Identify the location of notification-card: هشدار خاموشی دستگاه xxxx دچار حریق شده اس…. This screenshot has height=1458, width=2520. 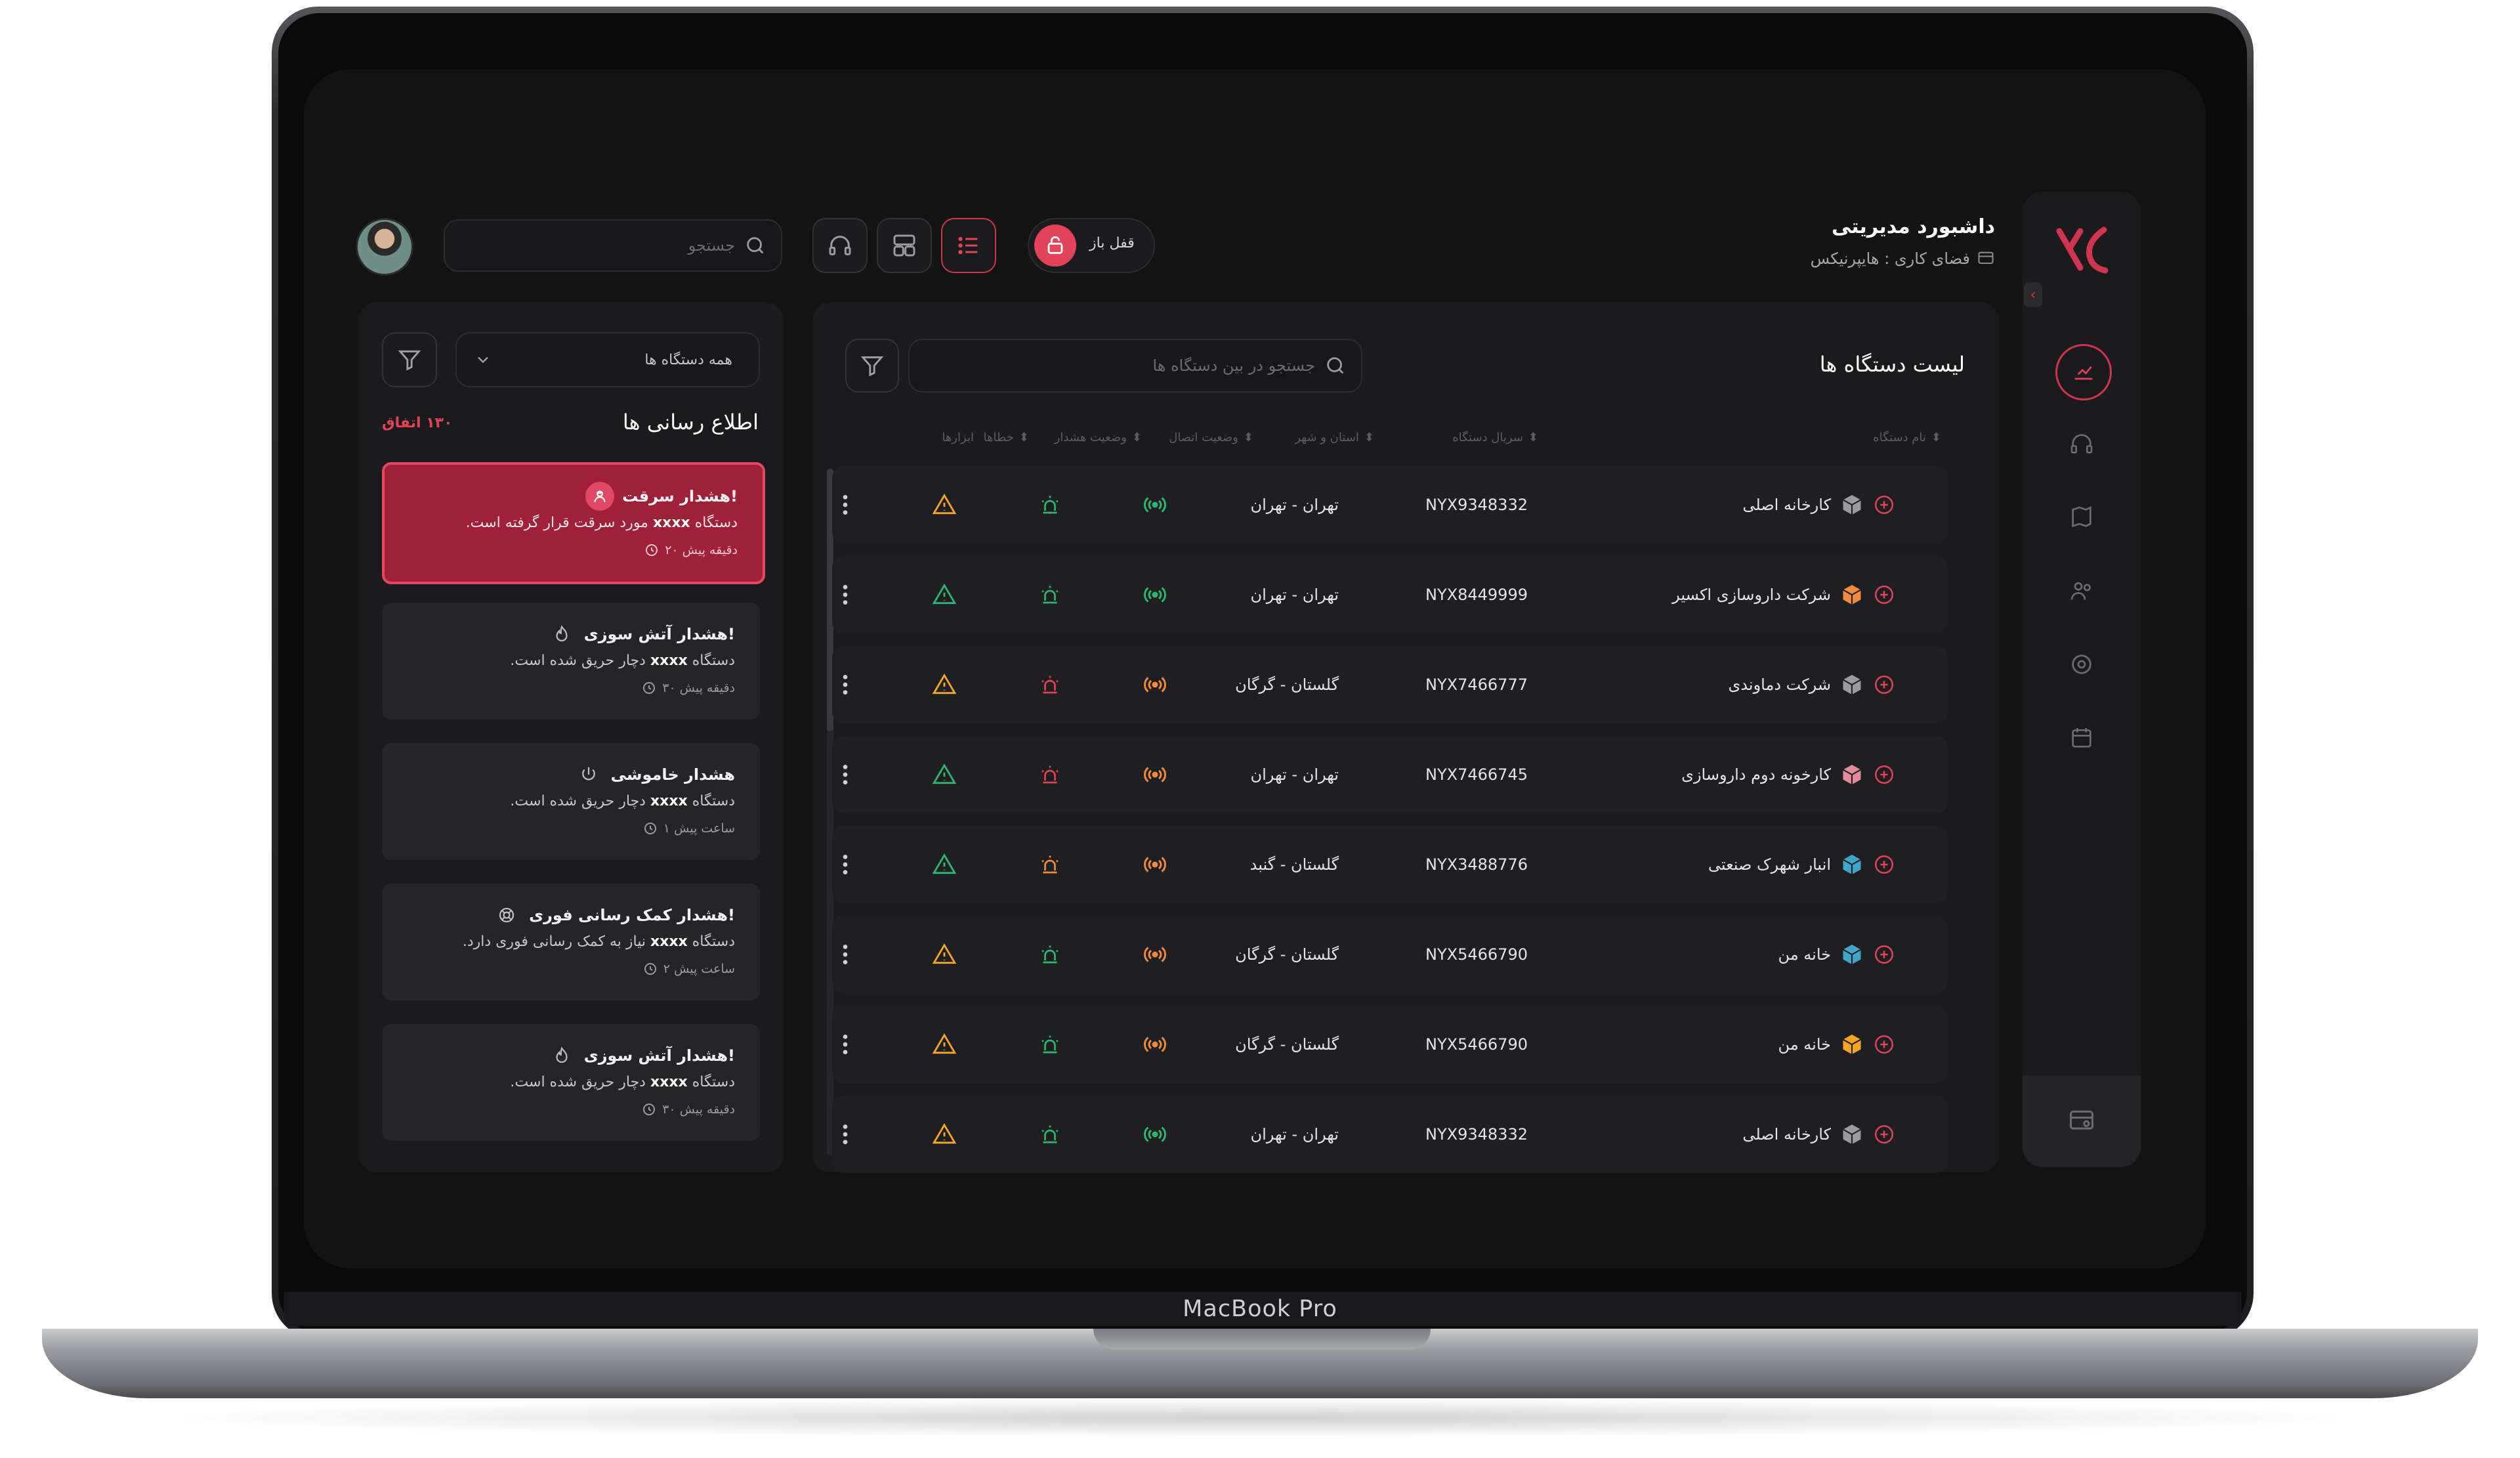
(571, 801).